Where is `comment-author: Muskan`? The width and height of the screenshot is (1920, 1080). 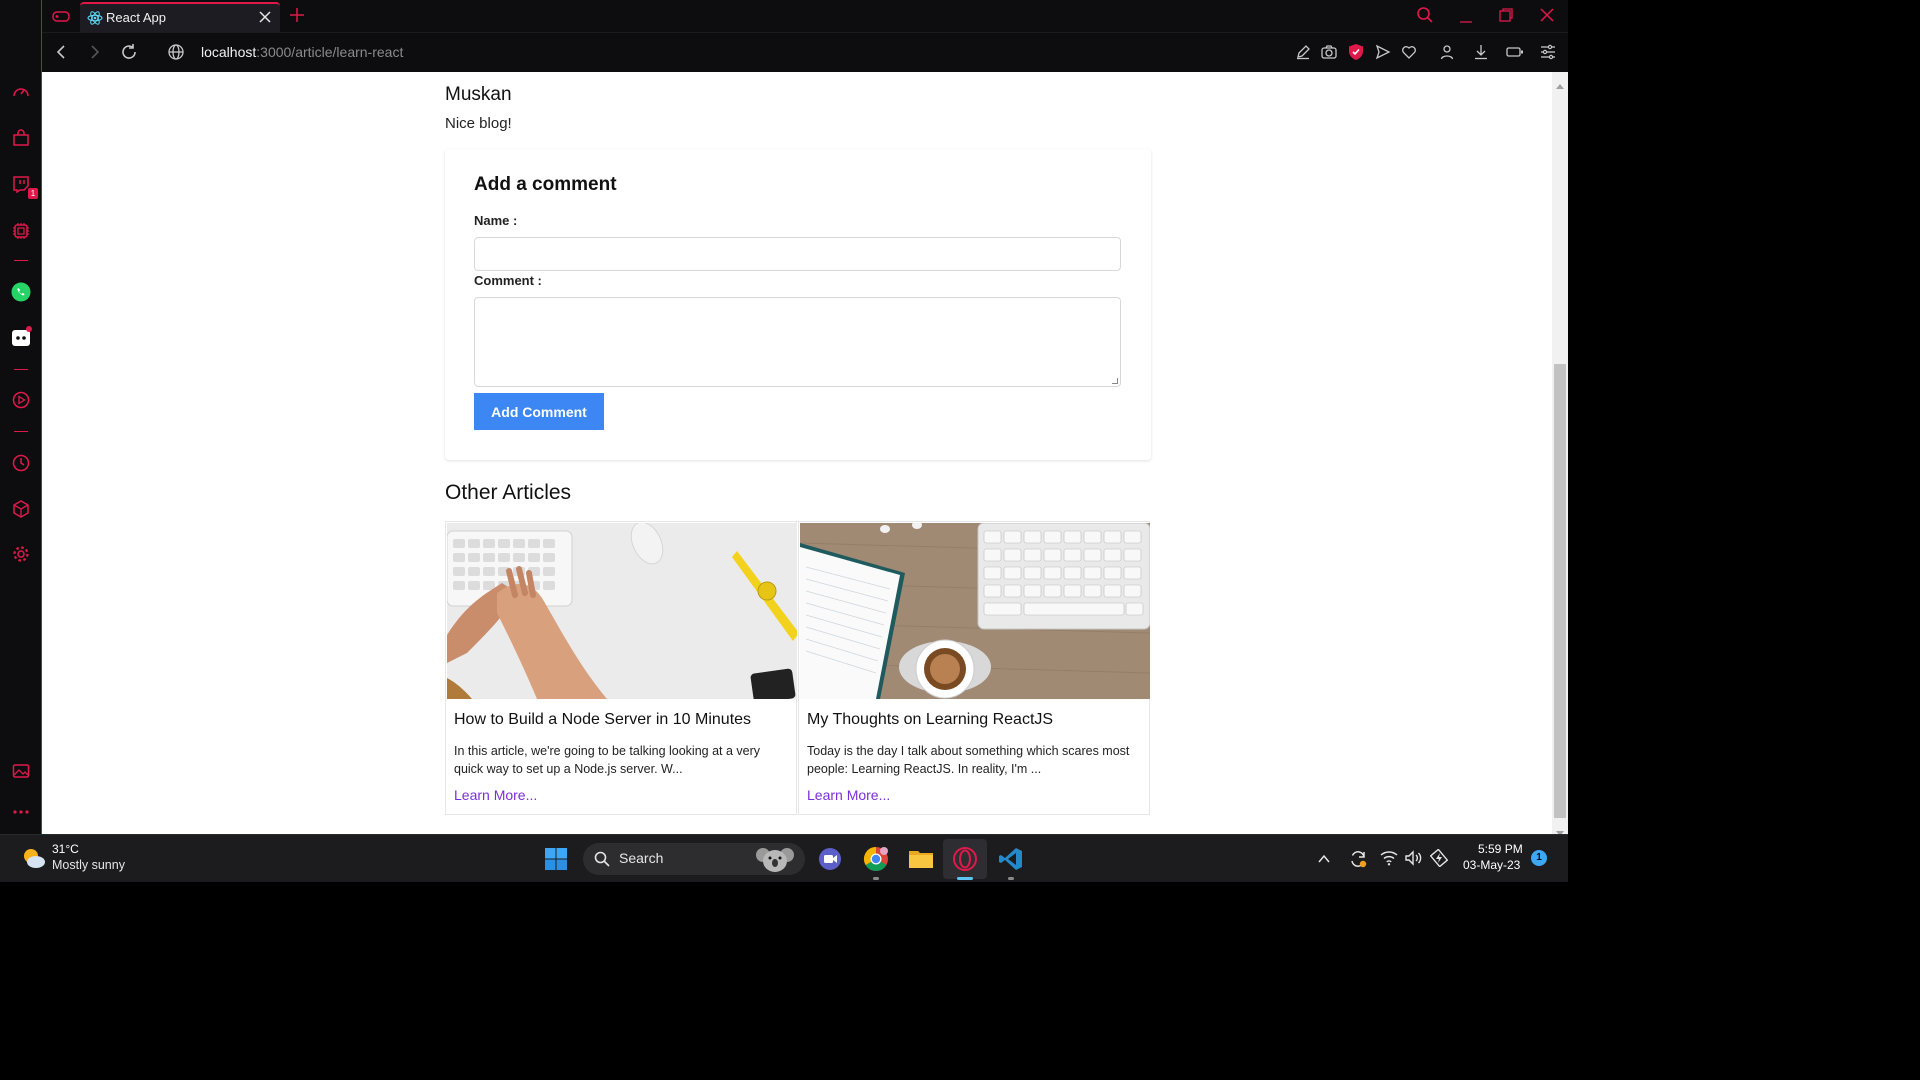
comment-author: Muskan is located at coordinates (478, 94).